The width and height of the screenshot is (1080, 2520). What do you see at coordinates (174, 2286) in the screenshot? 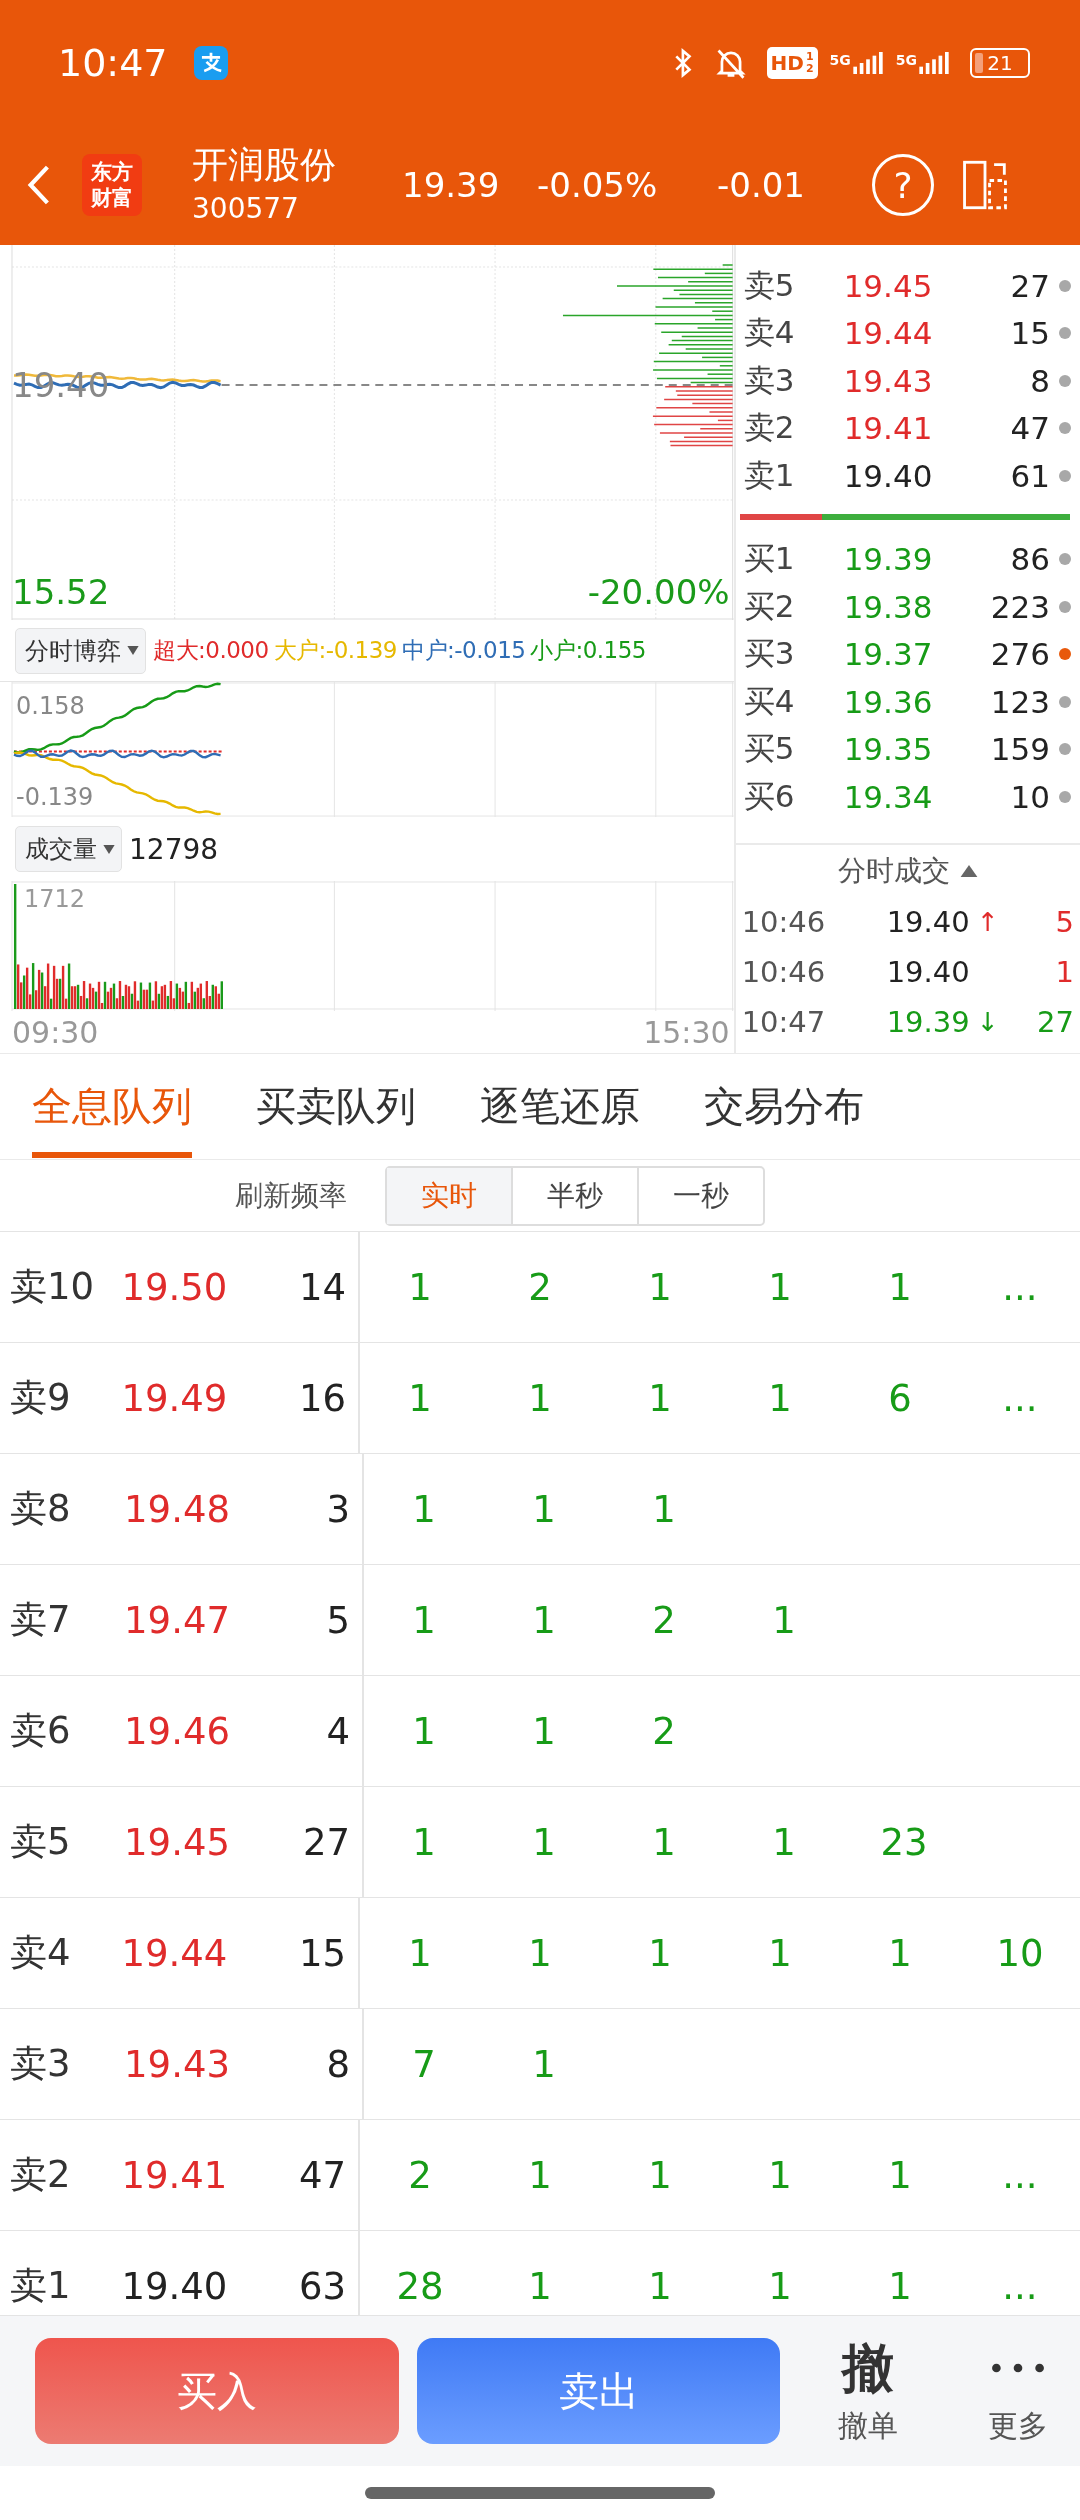
I see `ask-price: 19.40` at bounding box center [174, 2286].